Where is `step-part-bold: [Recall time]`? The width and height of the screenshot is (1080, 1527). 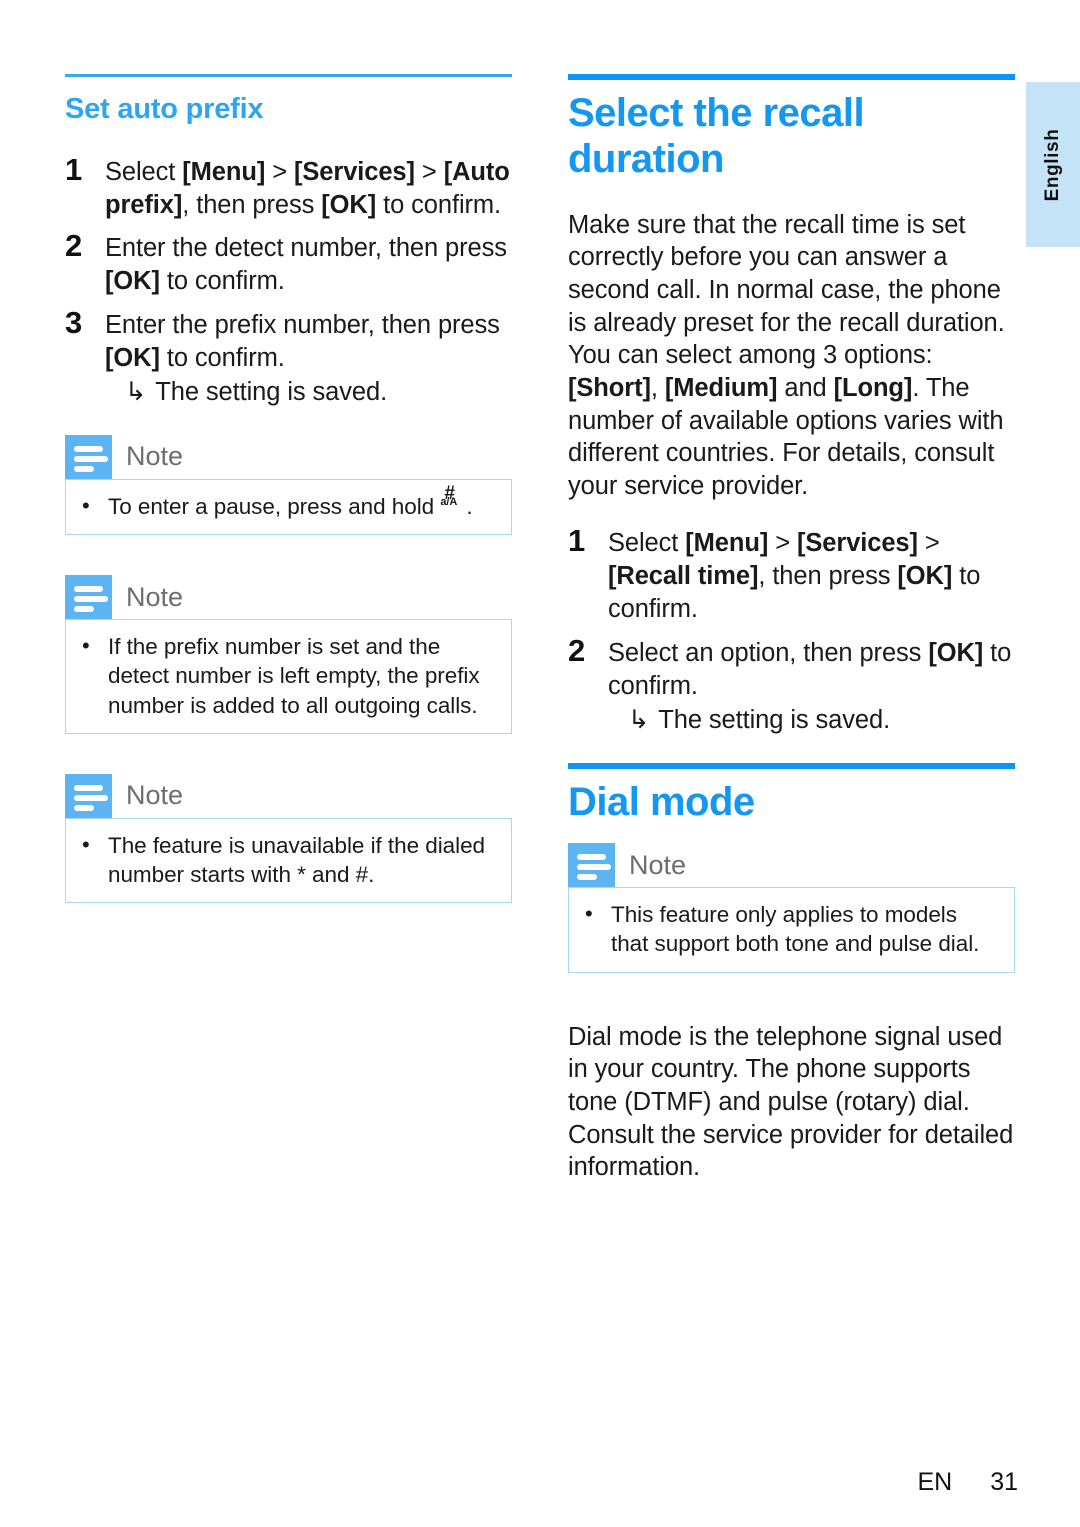 step-part-bold: [Recall time] is located at coordinates (683, 576).